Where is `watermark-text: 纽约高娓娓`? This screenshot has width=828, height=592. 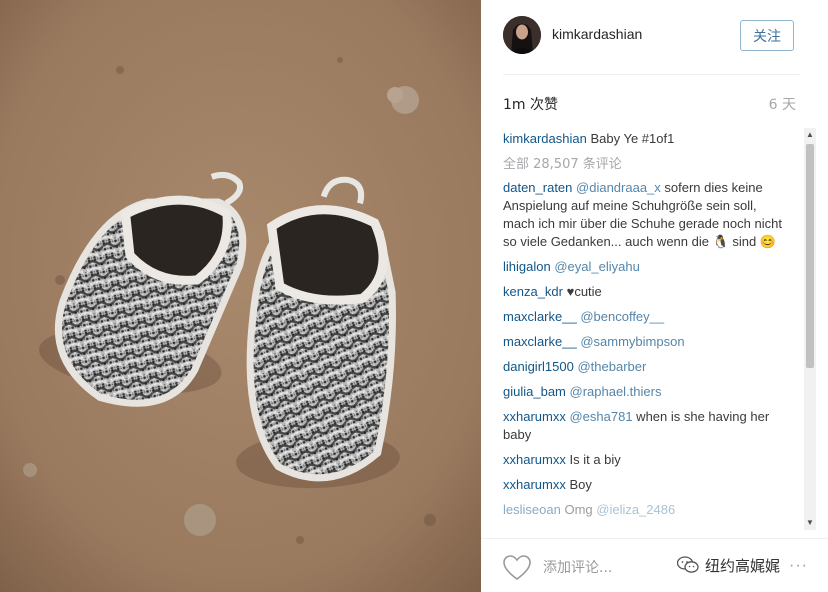
watermark-text: 纽约高娓娓 is located at coordinates (743, 565).